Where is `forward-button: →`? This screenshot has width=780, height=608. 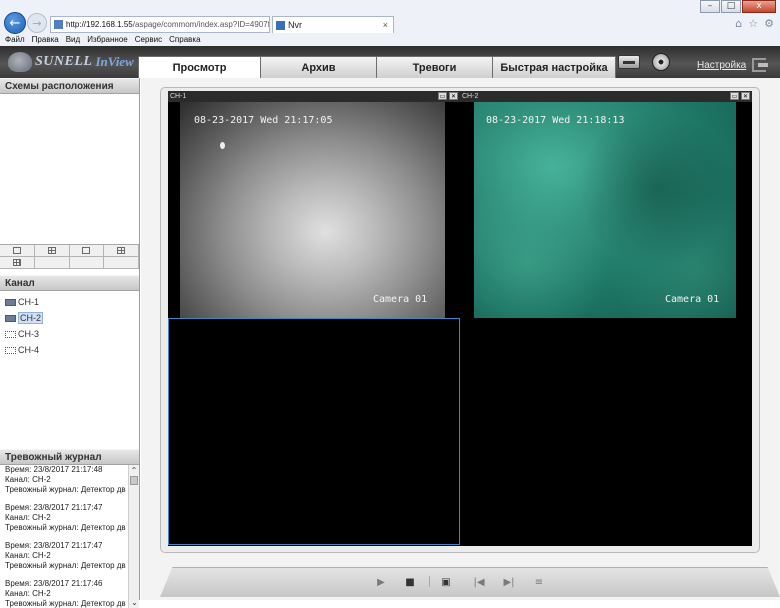 forward-button: → is located at coordinates (37, 23).